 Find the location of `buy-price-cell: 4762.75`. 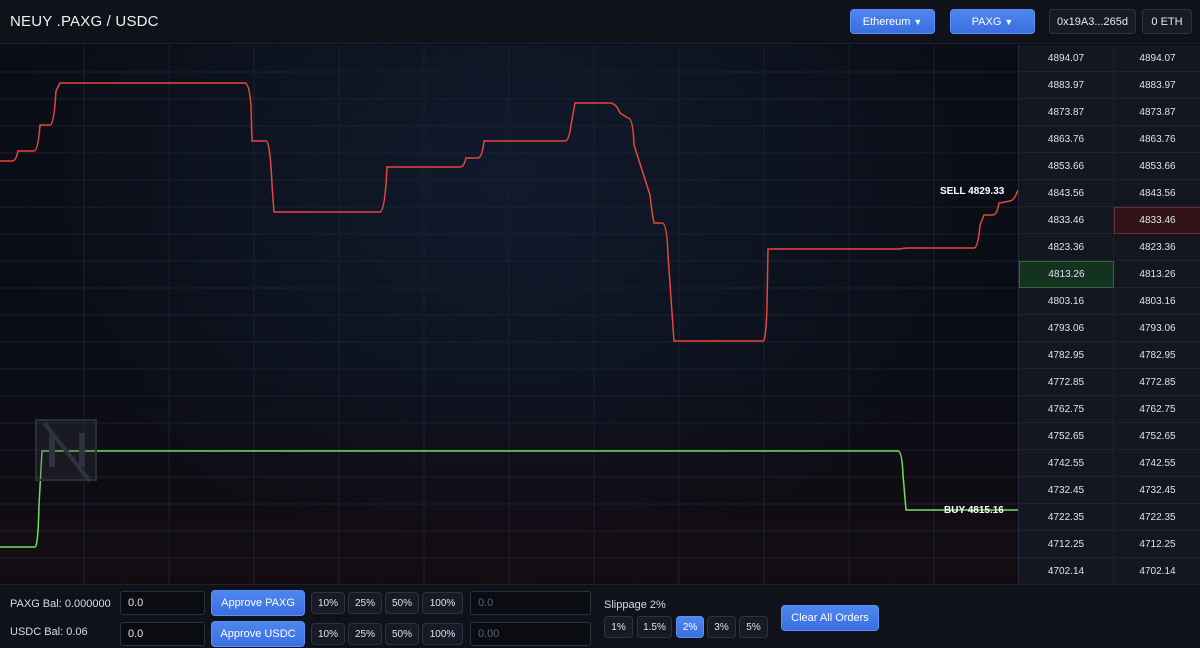

buy-price-cell: 4762.75 is located at coordinates (1066, 409).